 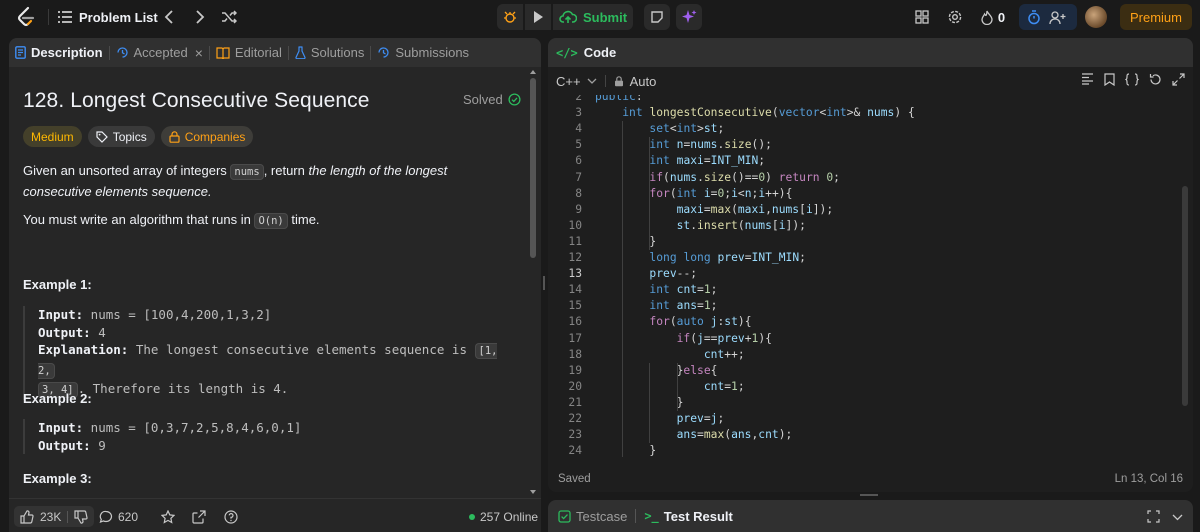 I want to click on code-line: 23 ans=max(ans,cnt);, so click(x=868, y=435).